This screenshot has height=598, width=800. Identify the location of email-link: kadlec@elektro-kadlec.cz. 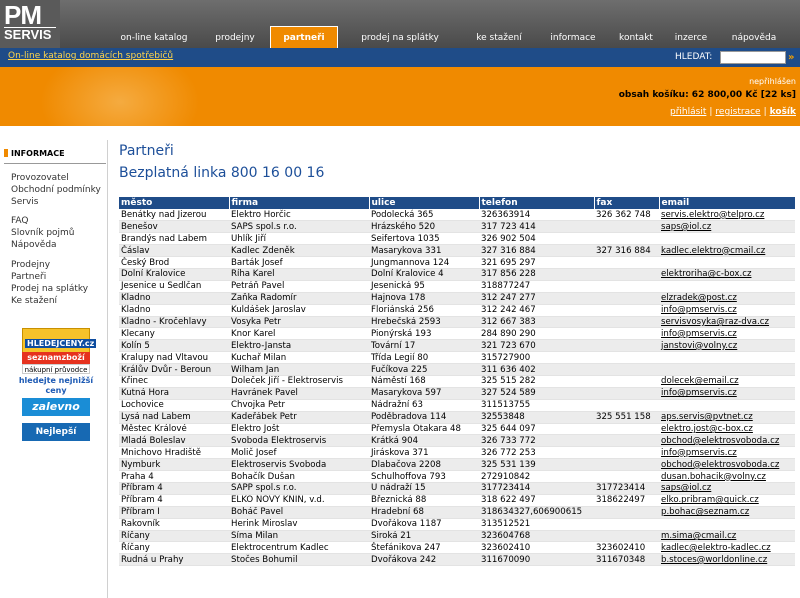
(727, 548).